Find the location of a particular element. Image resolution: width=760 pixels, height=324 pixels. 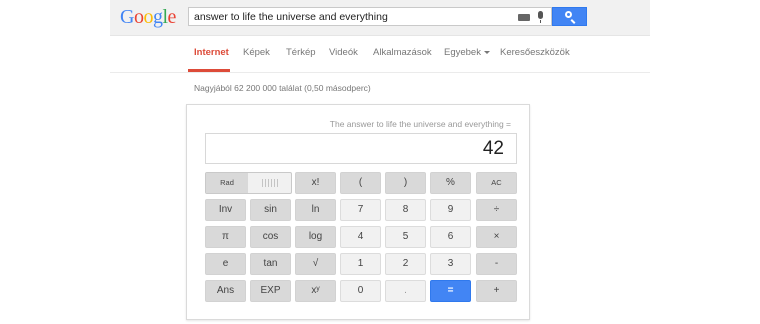

calculator-display: 42 is located at coordinates (361, 148).